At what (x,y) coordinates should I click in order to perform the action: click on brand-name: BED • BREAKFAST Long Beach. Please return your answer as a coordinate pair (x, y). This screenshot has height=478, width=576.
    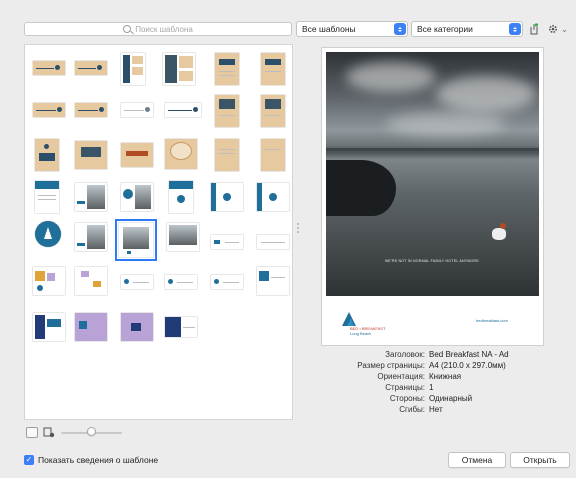
    Looking at the image, I should click on (368, 331).